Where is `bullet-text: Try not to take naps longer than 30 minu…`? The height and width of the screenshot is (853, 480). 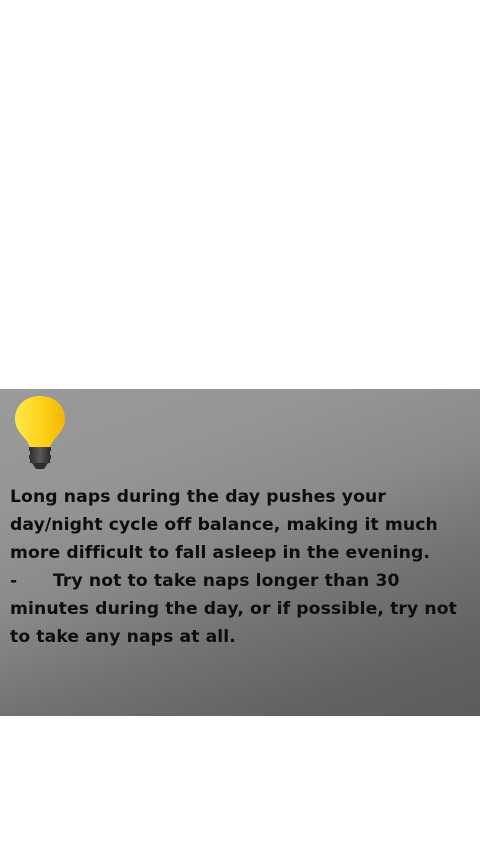 bullet-text: Try not to take naps longer than 30 minu… is located at coordinates (233, 609).